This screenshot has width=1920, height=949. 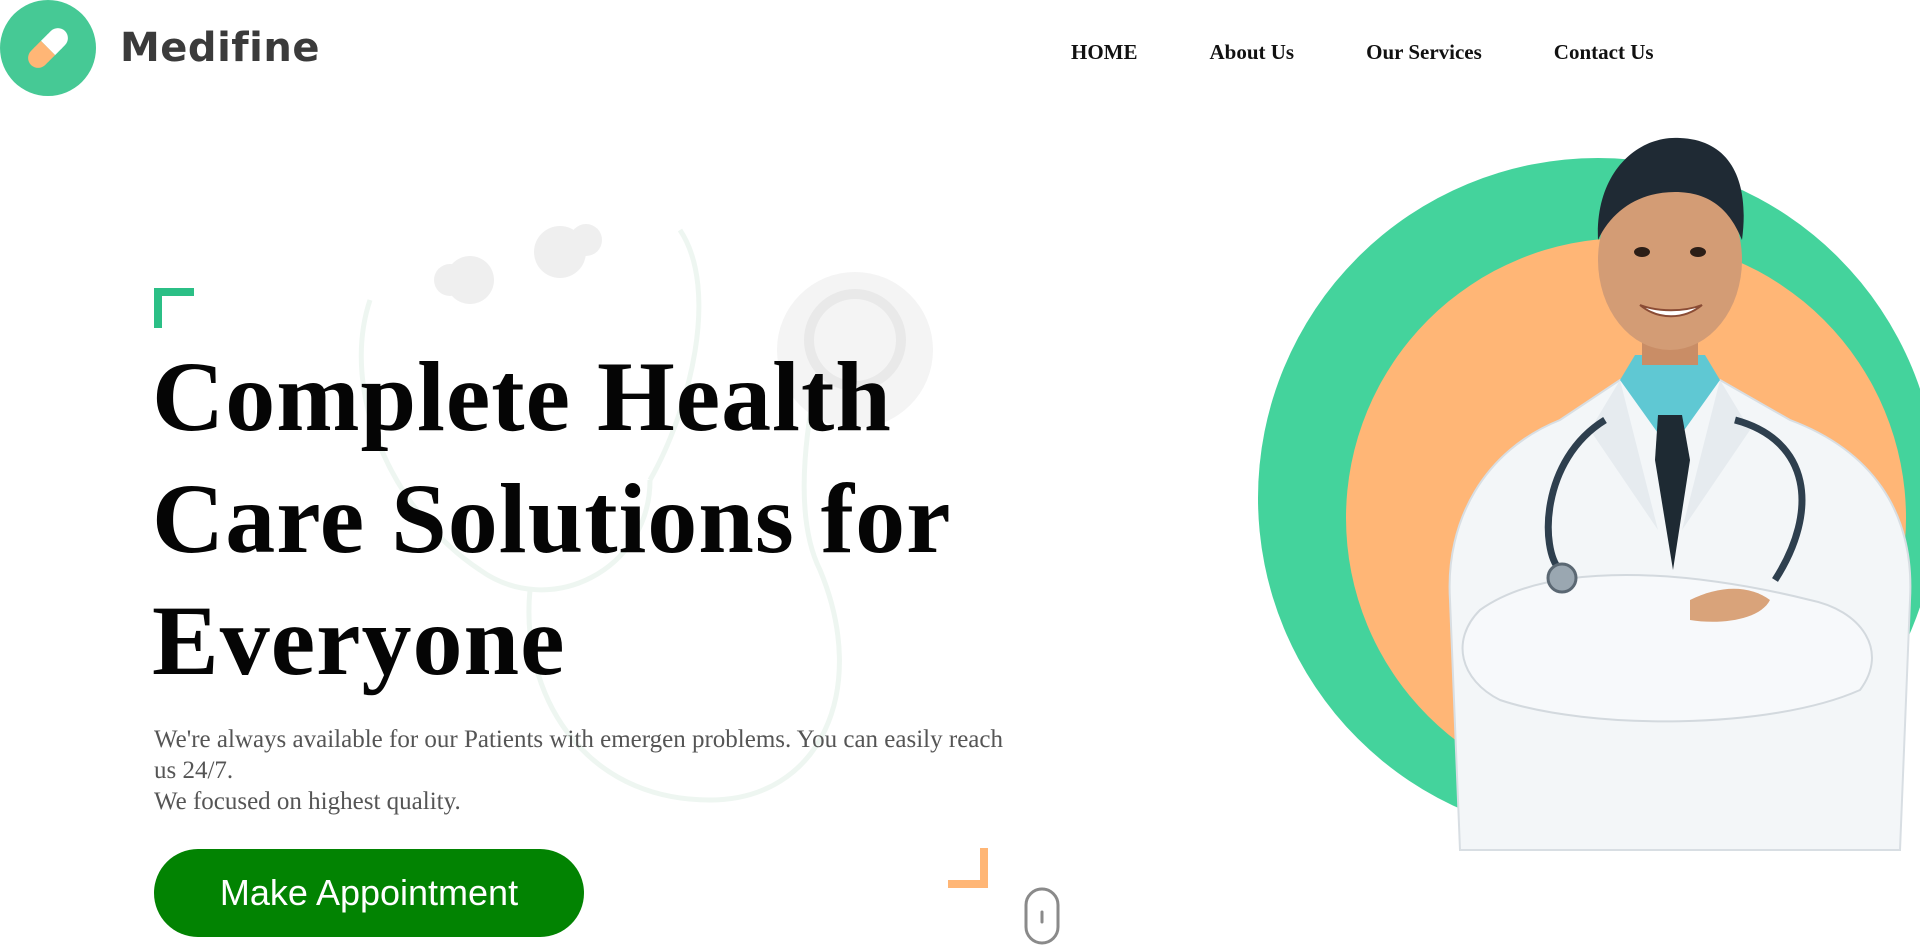 What do you see at coordinates (1604, 52) in the screenshot?
I see `nav-contact-link: Contact Us` at bounding box center [1604, 52].